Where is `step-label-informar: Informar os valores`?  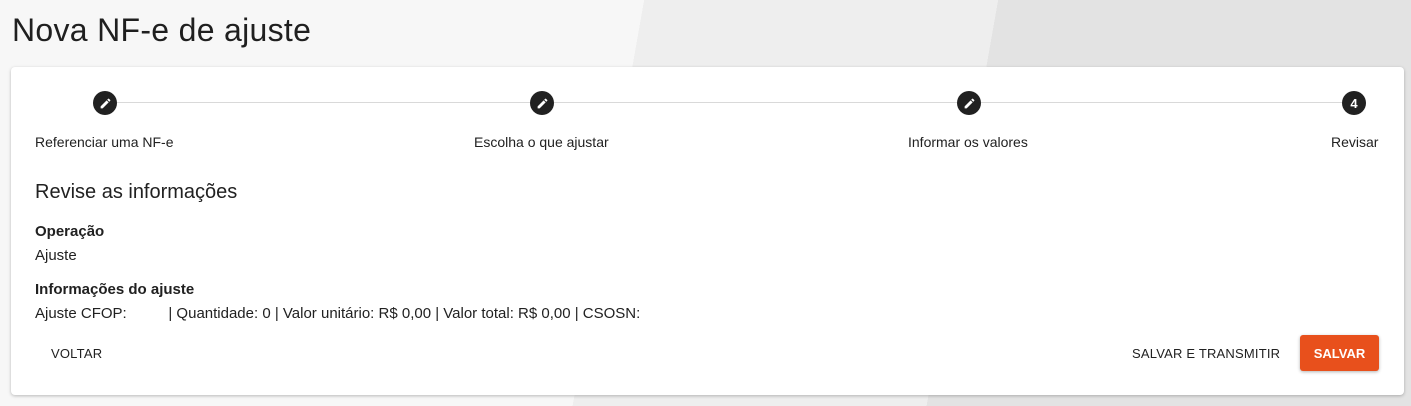
step-label-informar: Informar os valores is located at coordinates (968, 142).